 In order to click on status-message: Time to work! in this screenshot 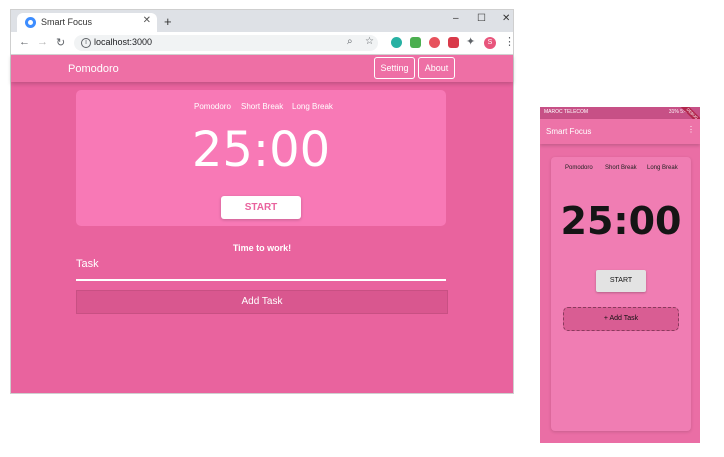, I will do `click(262, 248)`.